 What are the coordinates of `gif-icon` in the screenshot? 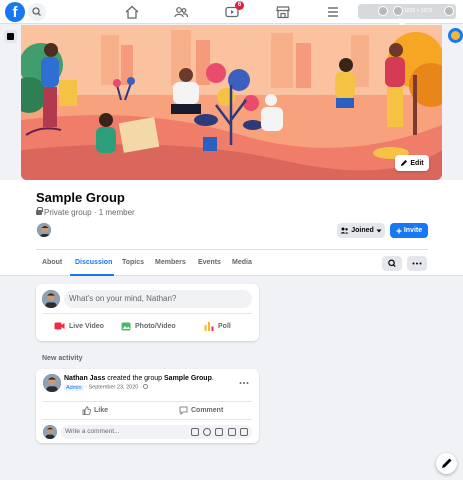 It's located at (232, 432).